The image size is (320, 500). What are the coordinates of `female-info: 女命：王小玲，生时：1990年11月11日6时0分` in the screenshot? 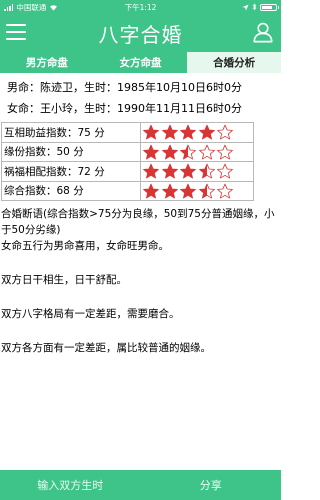 It's located at (124, 108).